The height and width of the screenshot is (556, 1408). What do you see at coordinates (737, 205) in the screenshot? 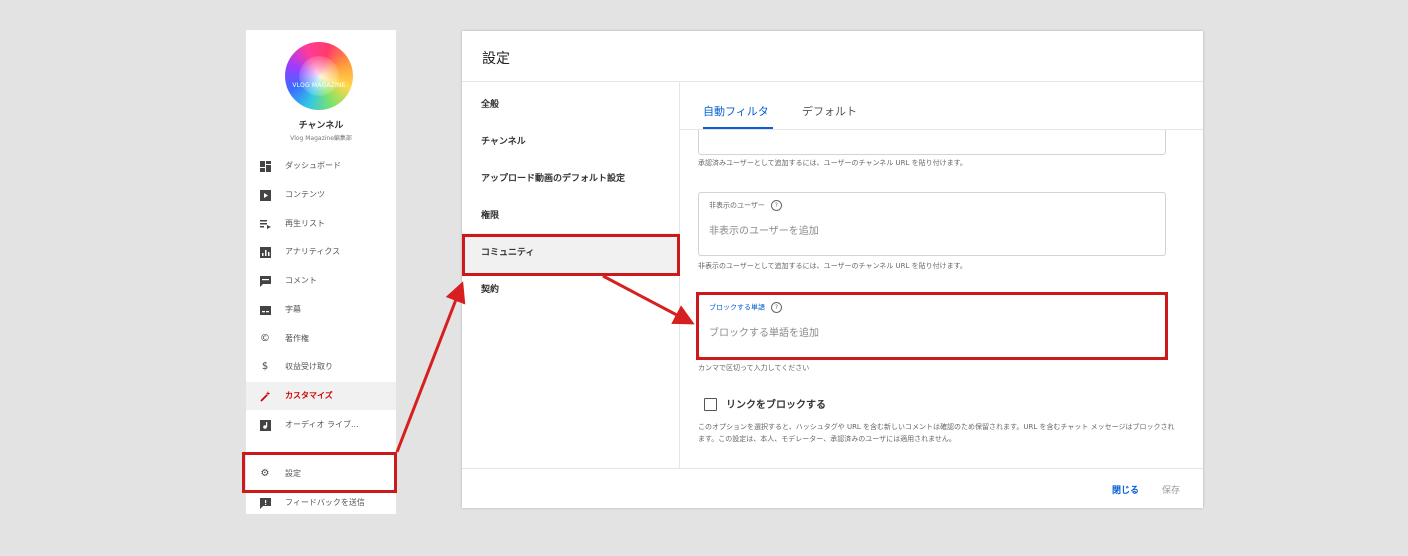
I see `hidden-users-label-text: 非表示のユーザー` at bounding box center [737, 205].